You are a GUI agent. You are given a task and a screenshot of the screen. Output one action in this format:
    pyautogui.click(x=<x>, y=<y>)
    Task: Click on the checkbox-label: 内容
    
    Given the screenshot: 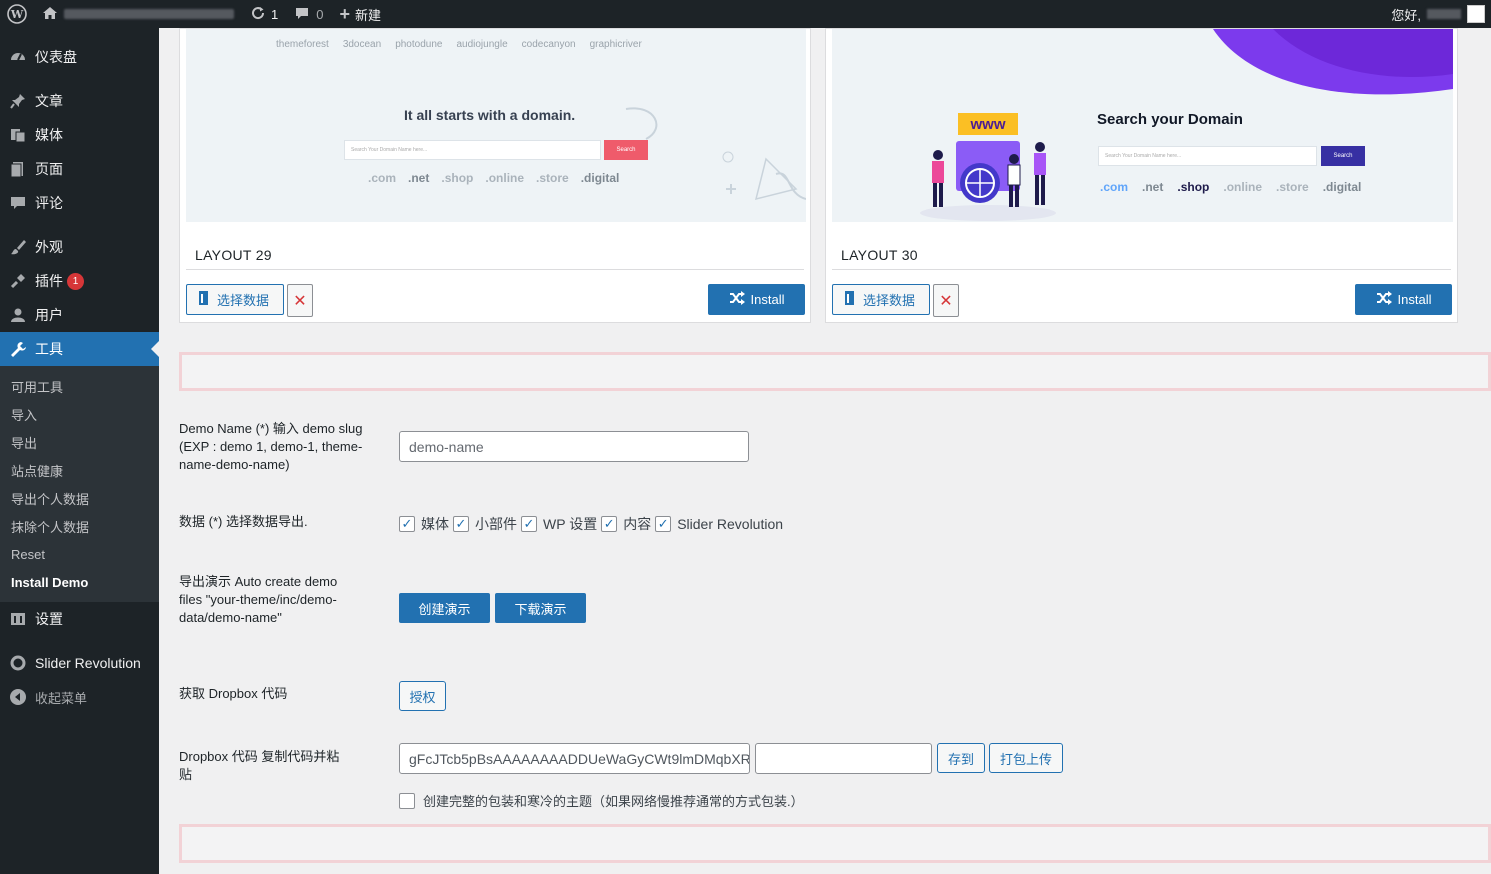 What is the action you would take?
    pyautogui.click(x=637, y=524)
    